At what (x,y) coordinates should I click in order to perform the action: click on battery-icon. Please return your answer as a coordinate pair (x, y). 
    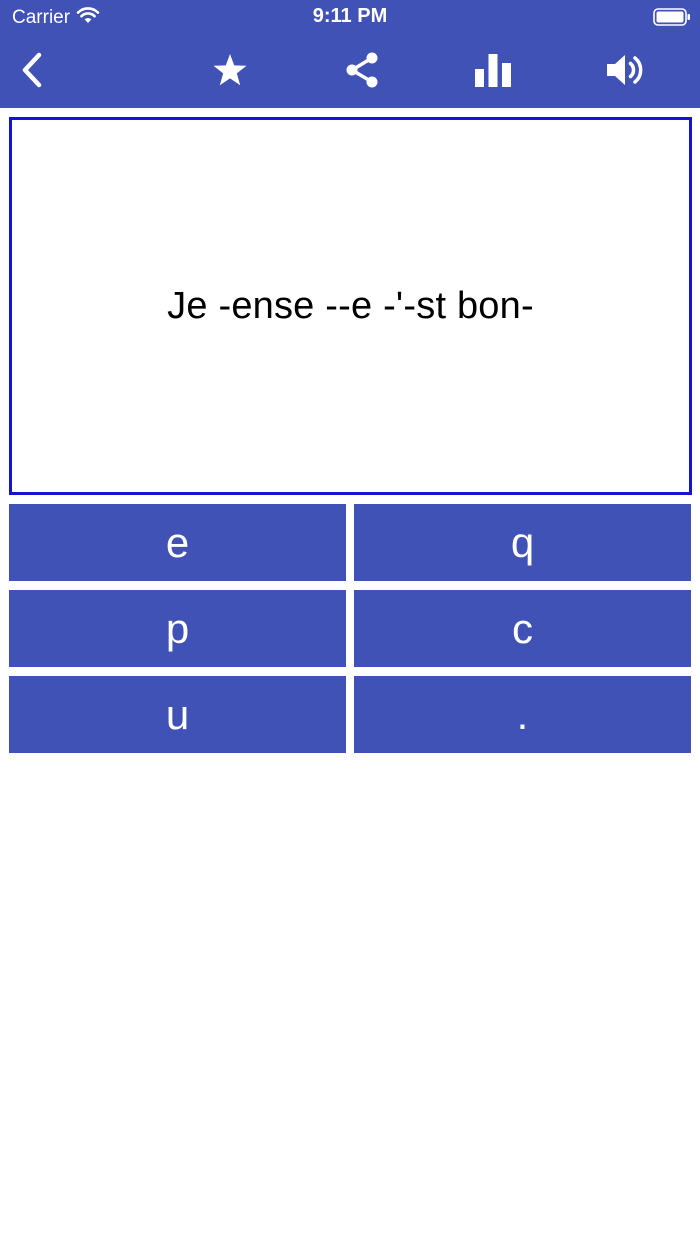
    Looking at the image, I should click on (672, 17).